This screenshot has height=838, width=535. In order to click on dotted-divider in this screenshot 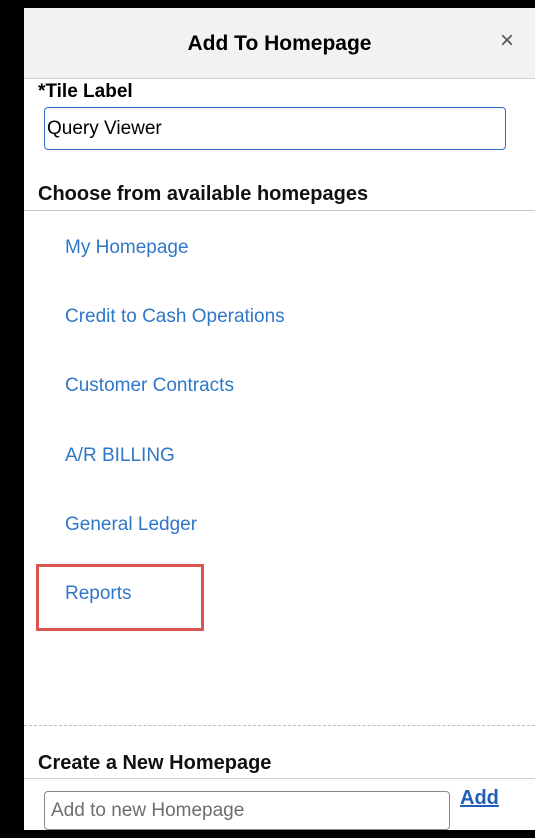, I will do `click(279, 725)`.